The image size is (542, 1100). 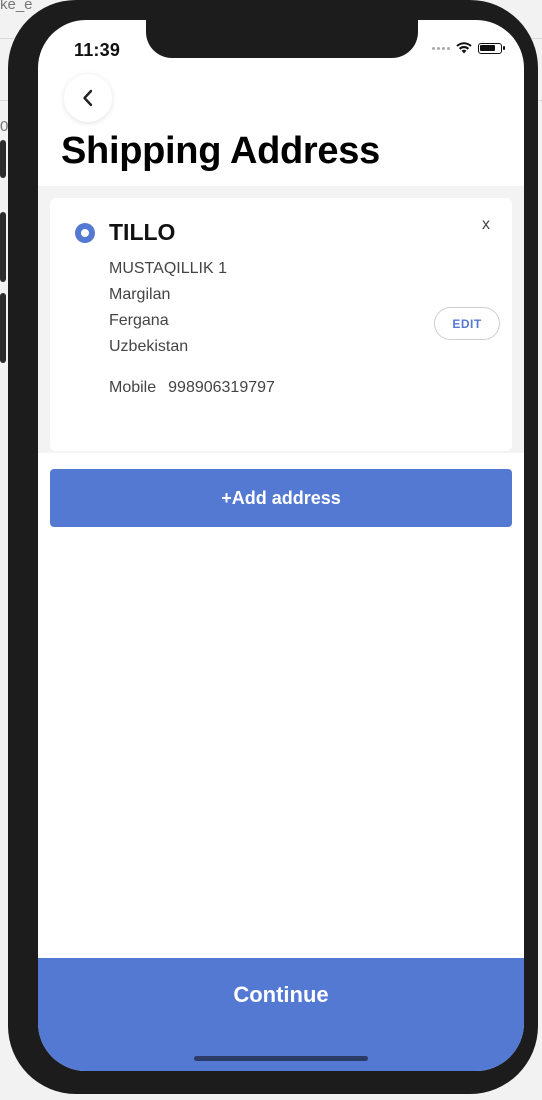 What do you see at coordinates (140, 294) in the screenshot?
I see `address-city: Margilan` at bounding box center [140, 294].